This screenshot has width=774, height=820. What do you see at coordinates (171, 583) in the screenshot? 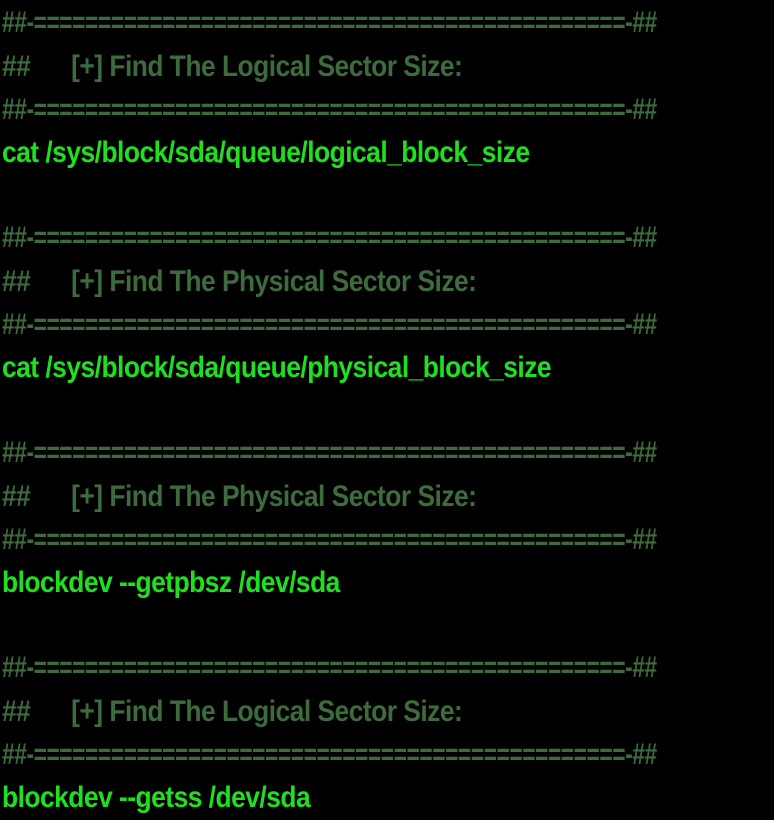
I see `command-blockdev-getpbsz: blockdev --getpbsz /dev/sda` at bounding box center [171, 583].